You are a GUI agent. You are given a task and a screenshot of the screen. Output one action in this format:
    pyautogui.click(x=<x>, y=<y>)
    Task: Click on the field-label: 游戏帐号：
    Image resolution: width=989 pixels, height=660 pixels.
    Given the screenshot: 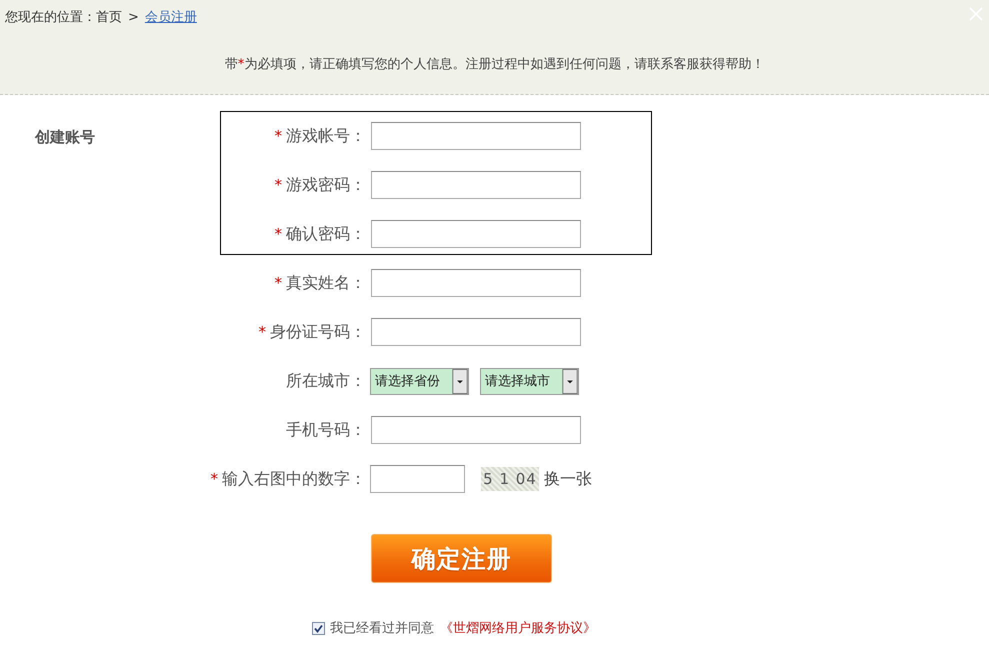 What is the action you would take?
    pyautogui.click(x=326, y=136)
    